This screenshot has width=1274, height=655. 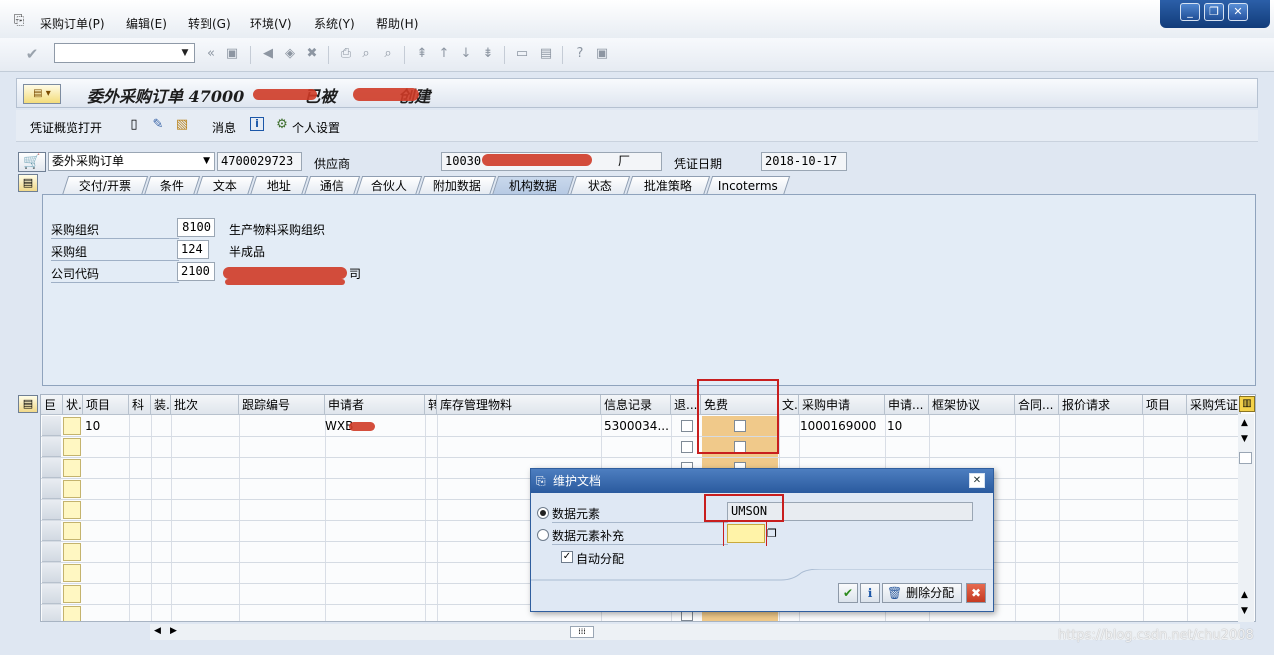 What do you see at coordinates (1247, 404) in the screenshot?
I see `column-settings-icon: ▥` at bounding box center [1247, 404].